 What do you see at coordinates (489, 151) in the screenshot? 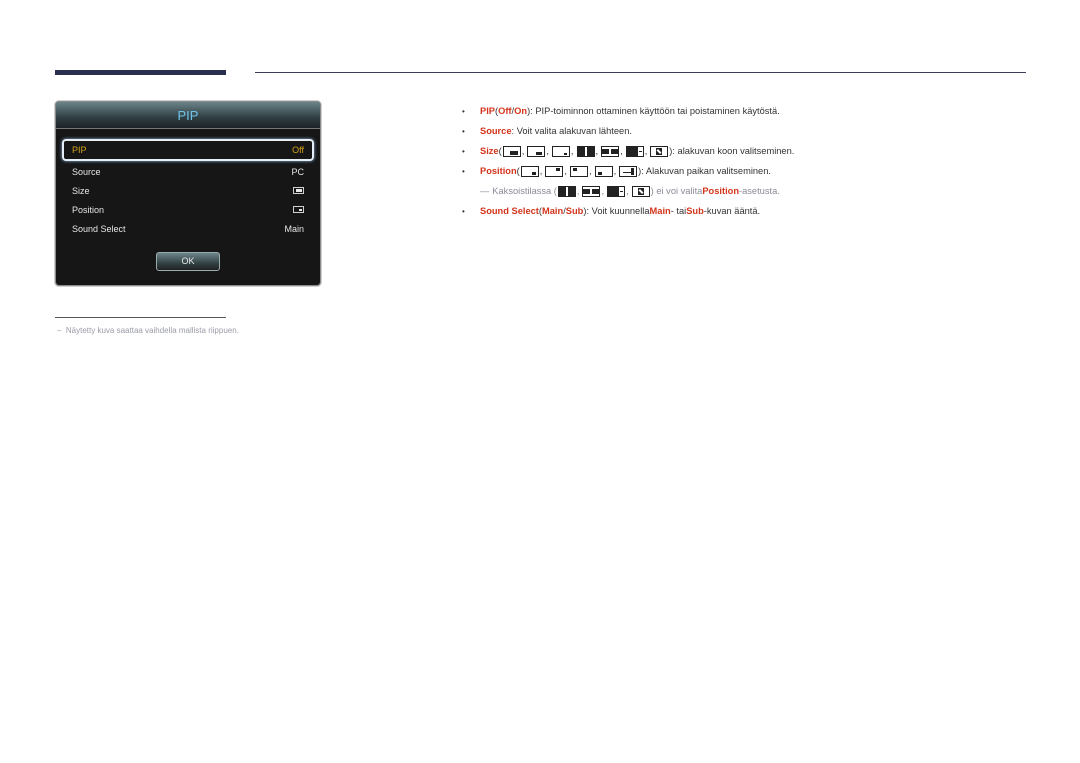
I see `term-size: Size` at bounding box center [489, 151].